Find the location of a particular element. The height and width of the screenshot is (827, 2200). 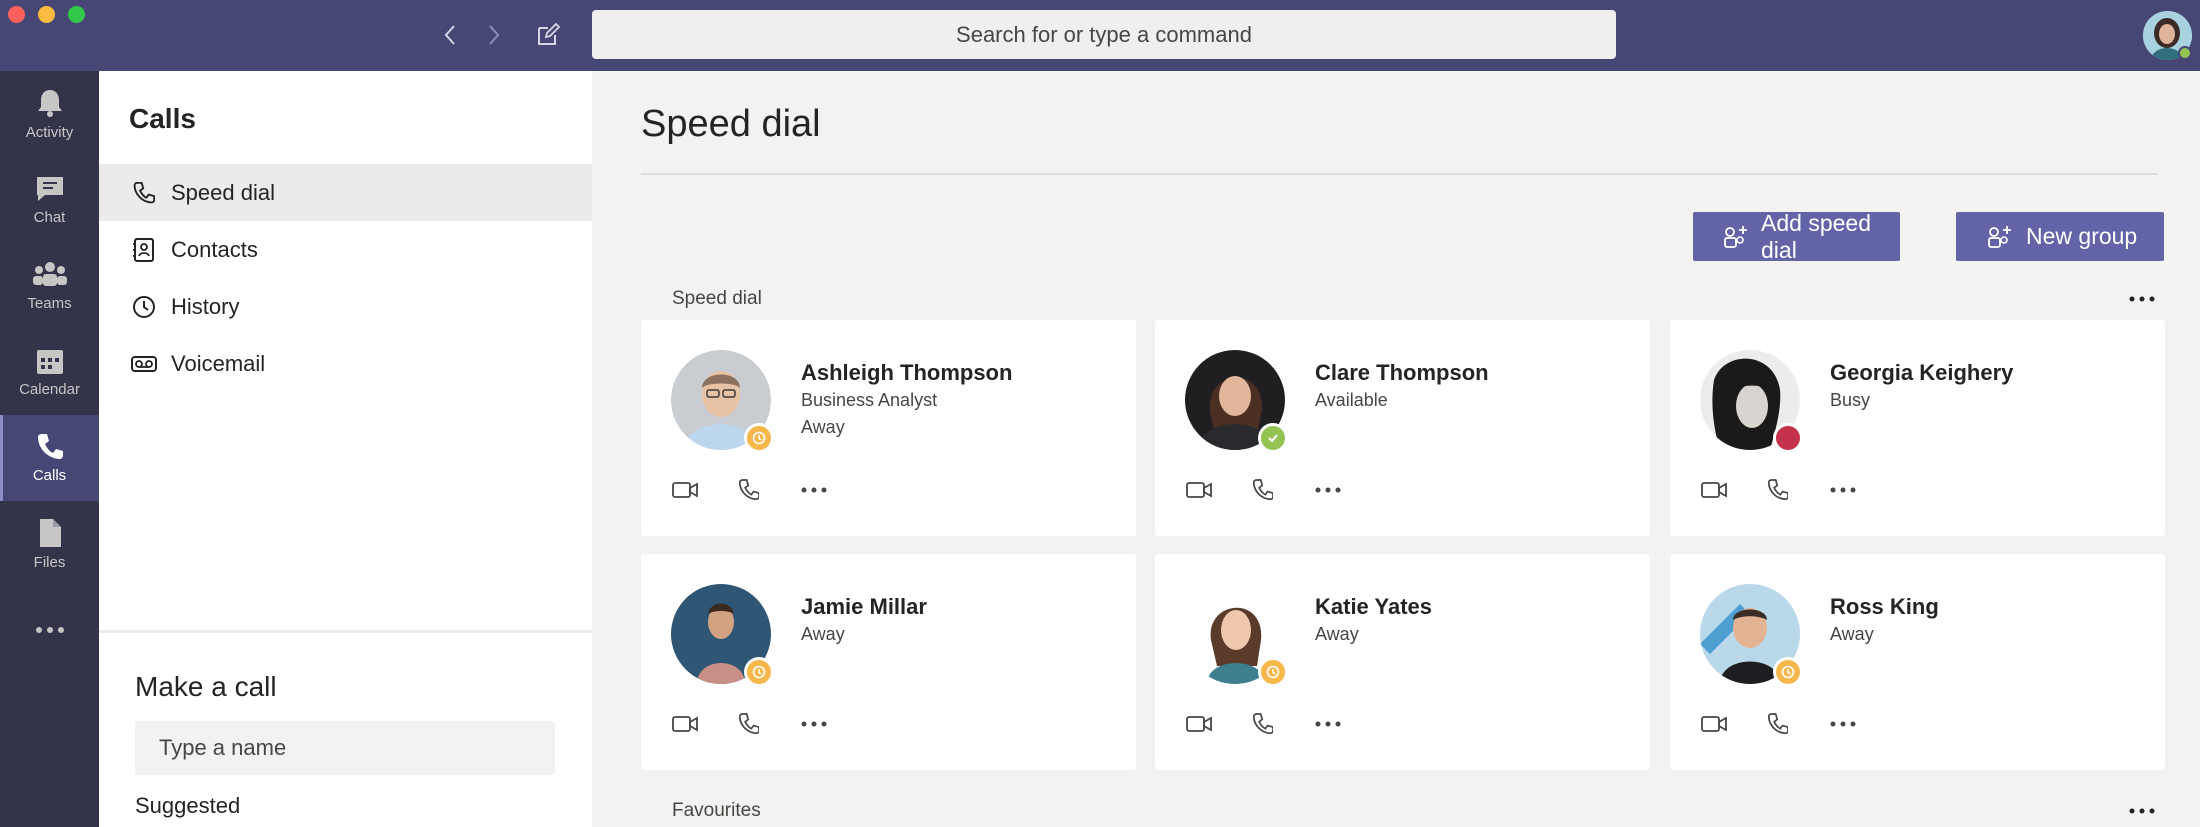

rail-item-more is located at coordinates (49, 630).